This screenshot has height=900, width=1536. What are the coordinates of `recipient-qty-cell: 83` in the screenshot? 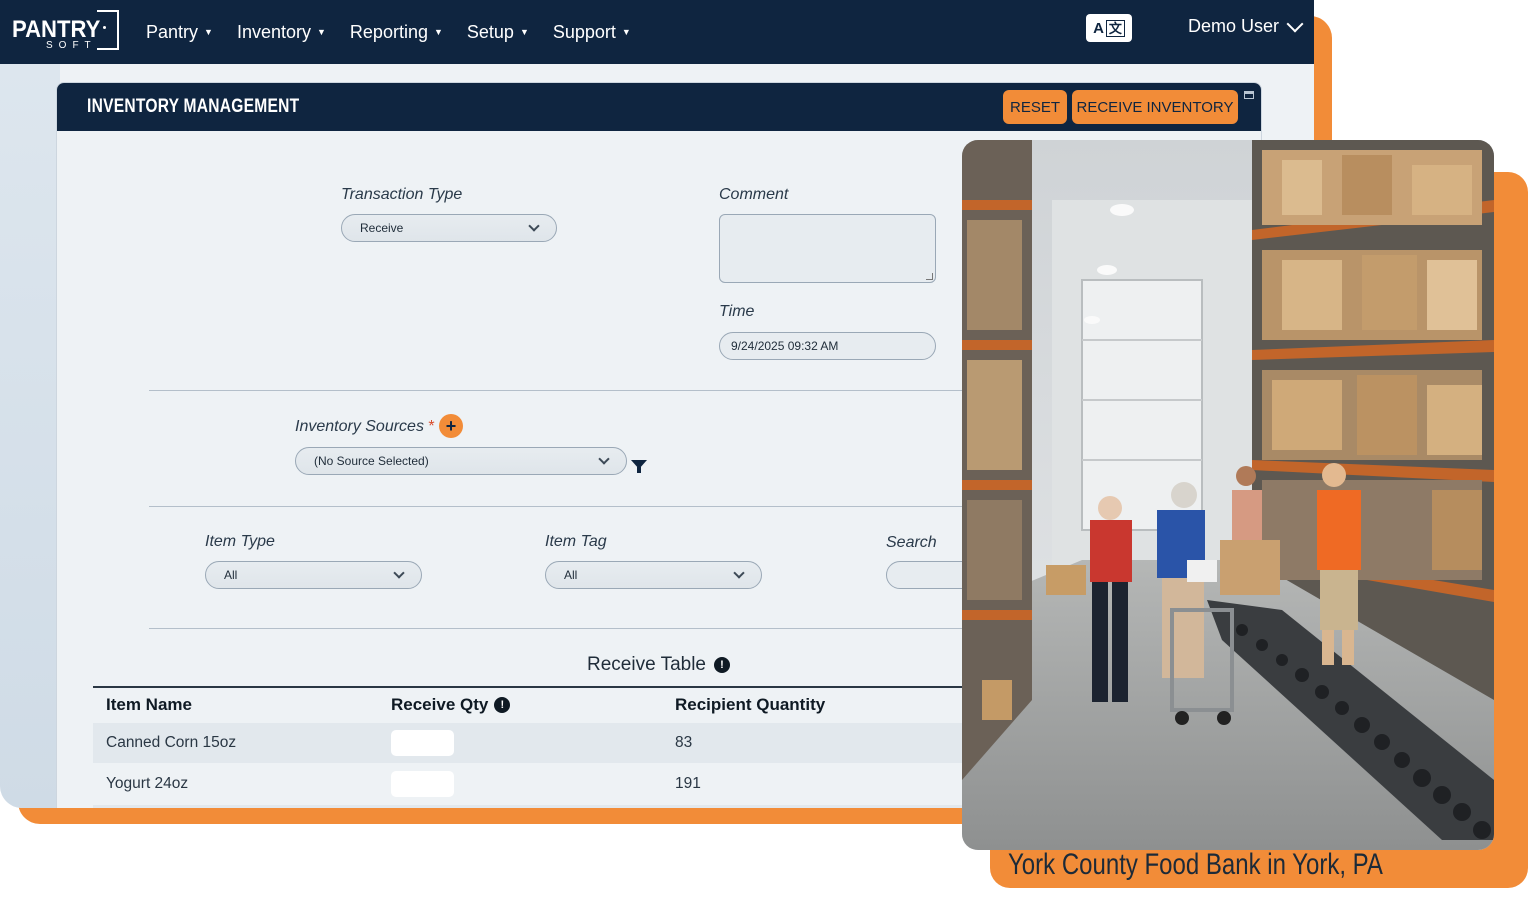 It's located at (684, 742).